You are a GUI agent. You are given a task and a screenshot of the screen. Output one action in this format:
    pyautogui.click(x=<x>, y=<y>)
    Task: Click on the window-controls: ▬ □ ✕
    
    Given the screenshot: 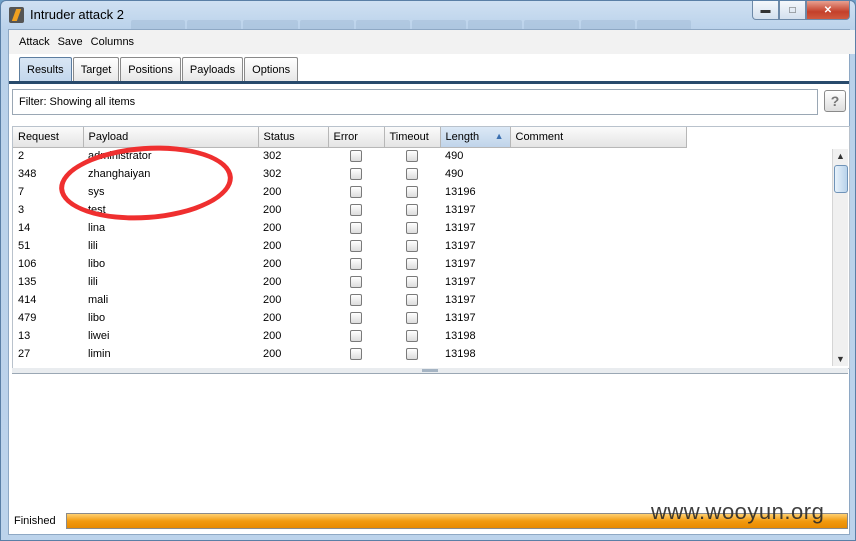 What is the action you would take?
    pyautogui.click(x=801, y=10)
    